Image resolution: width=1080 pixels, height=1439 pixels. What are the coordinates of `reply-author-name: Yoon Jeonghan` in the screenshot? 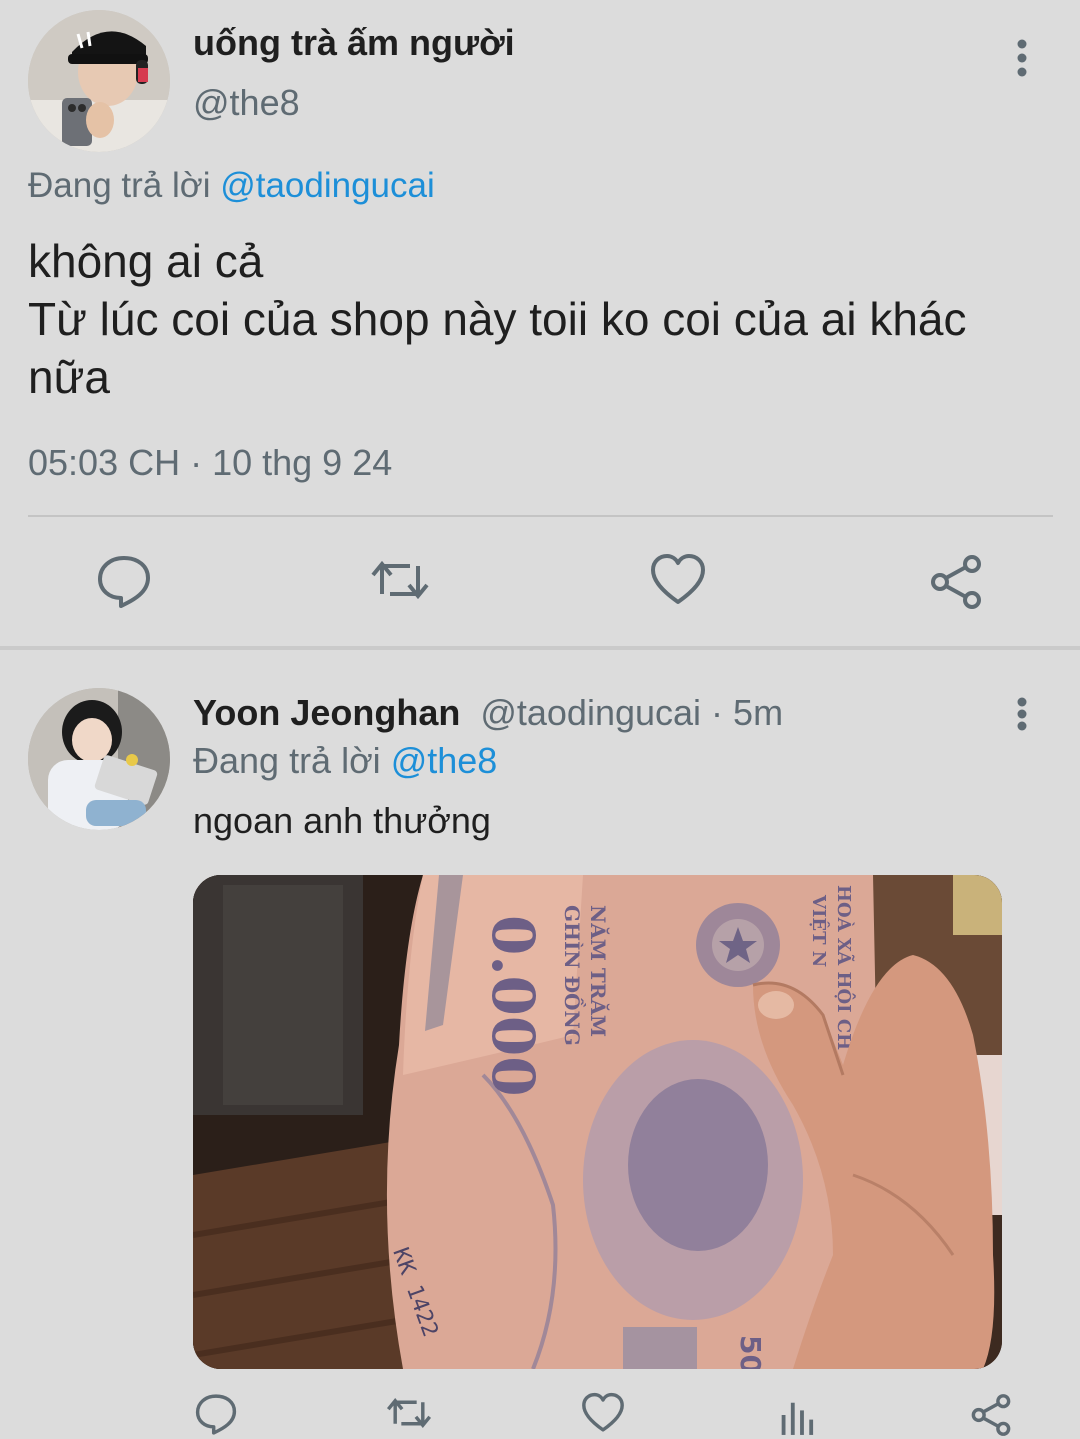 It's located at (326, 712).